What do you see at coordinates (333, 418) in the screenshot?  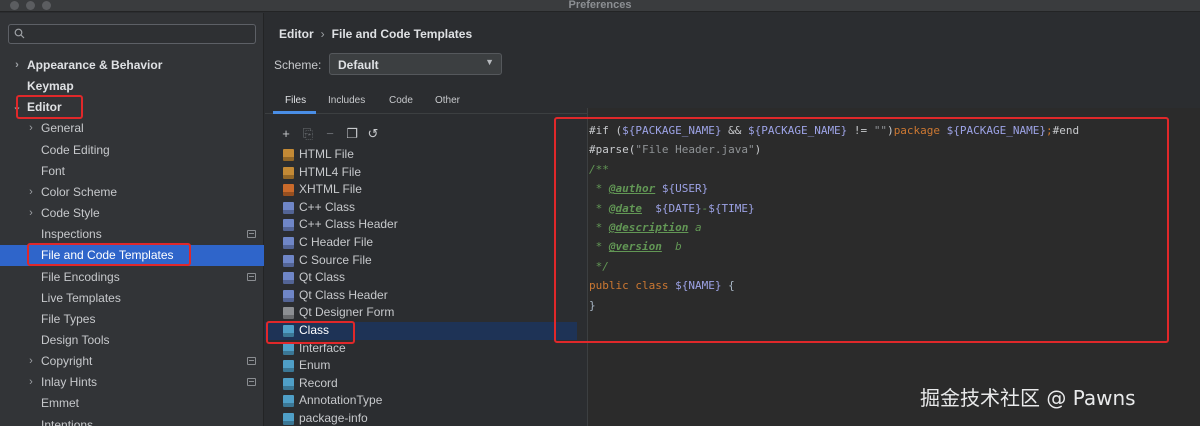 I see `template-label: package-info` at bounding box center [333, 418].